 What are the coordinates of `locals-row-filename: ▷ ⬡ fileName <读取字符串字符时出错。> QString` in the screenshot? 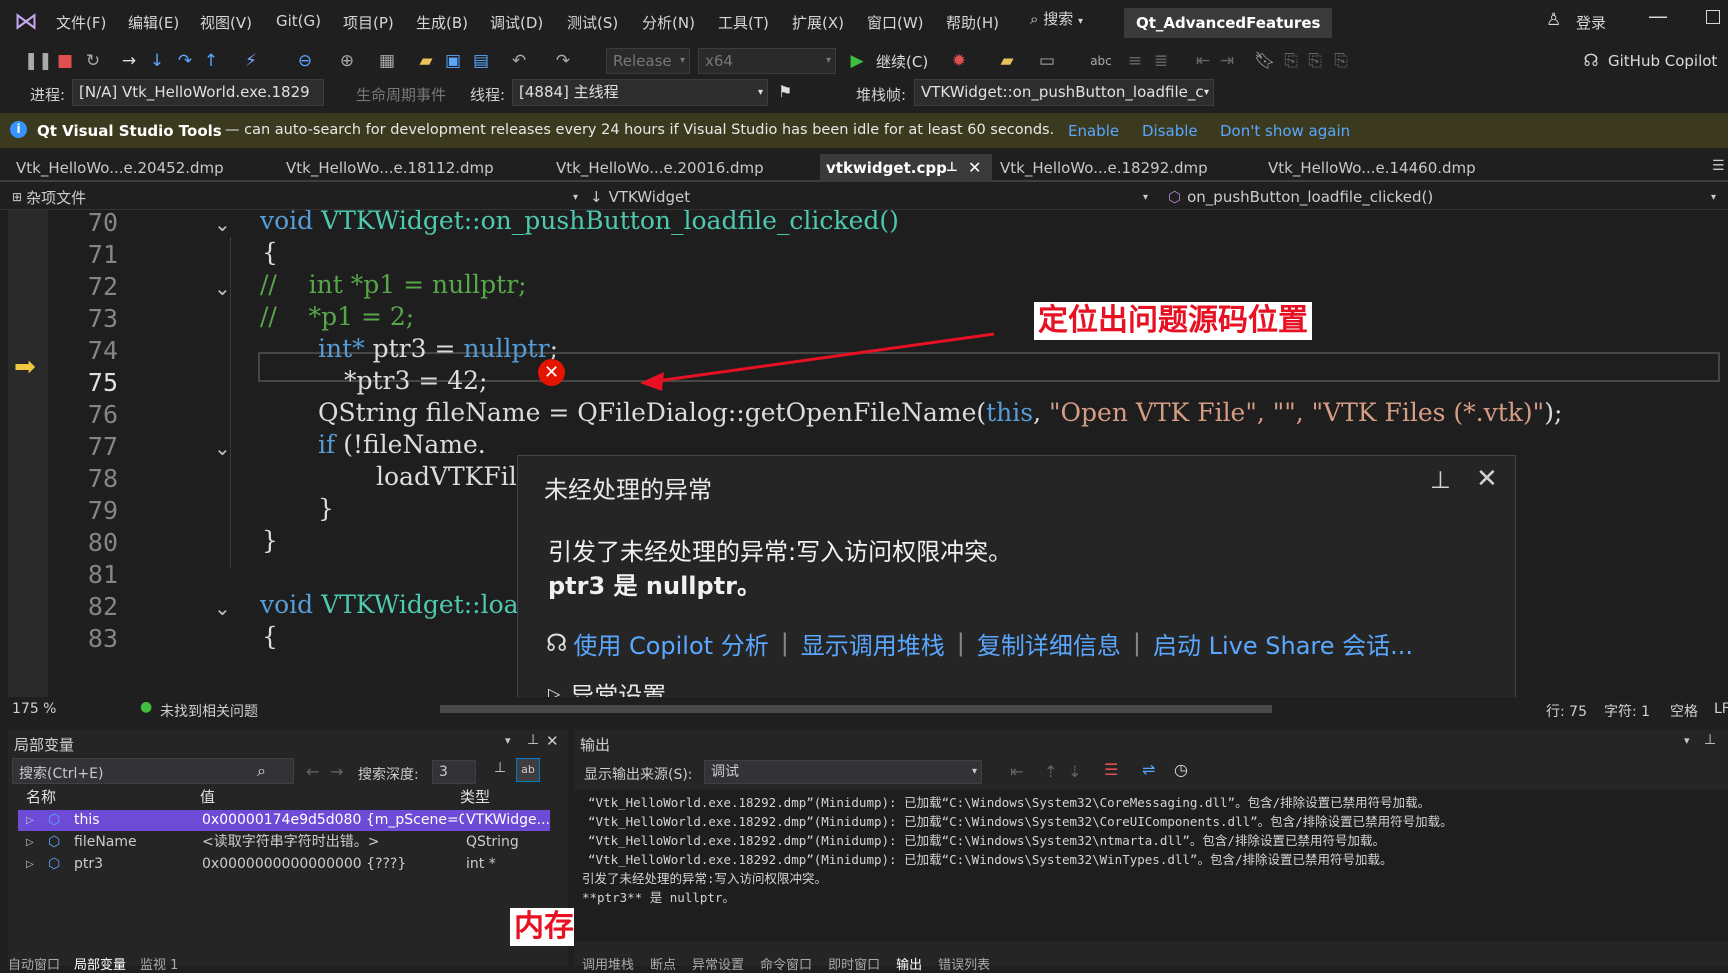 It's located at (284, 842).